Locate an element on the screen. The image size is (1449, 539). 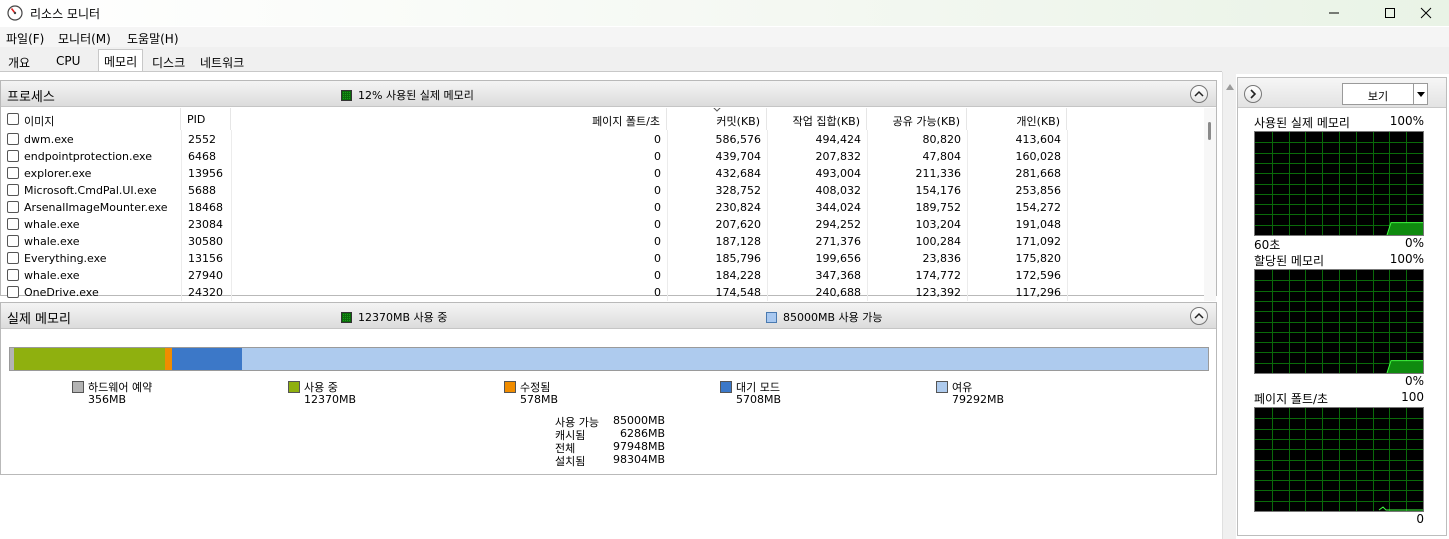
column-header-working-set: 작업 집합(KB) is located at coordinates (817, 119).